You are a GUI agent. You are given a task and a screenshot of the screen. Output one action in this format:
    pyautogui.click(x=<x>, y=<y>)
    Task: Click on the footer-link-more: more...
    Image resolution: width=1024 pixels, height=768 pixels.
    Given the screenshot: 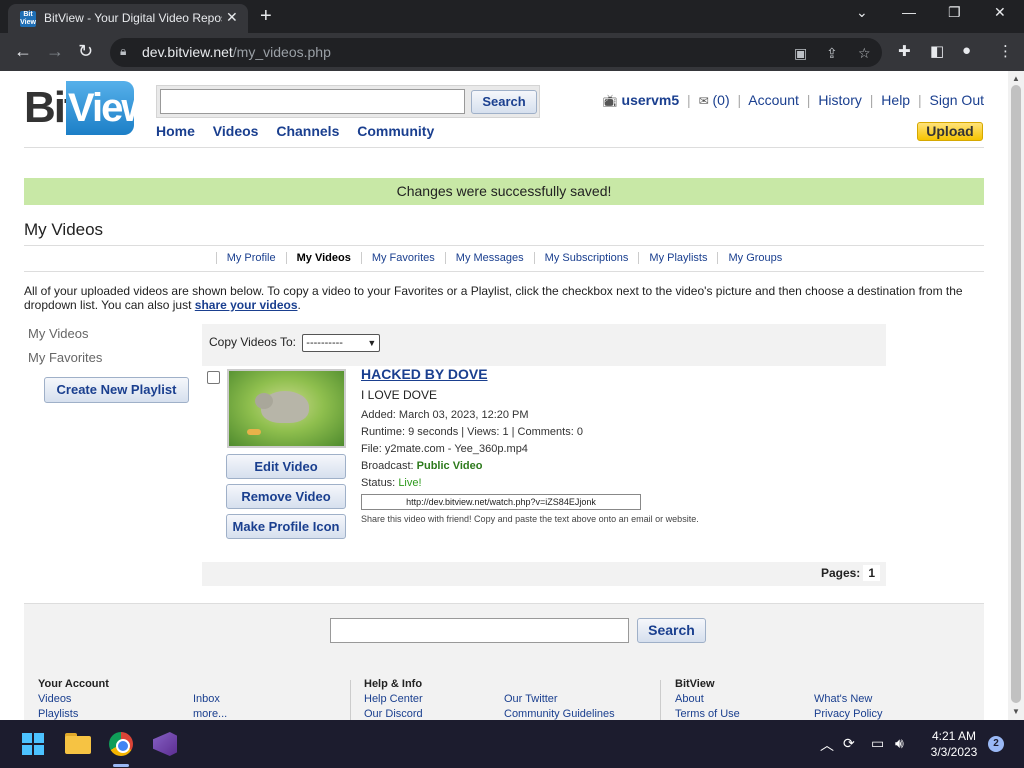 What is the action you would take?
    pyautogui.click(x=210, y=714)
    